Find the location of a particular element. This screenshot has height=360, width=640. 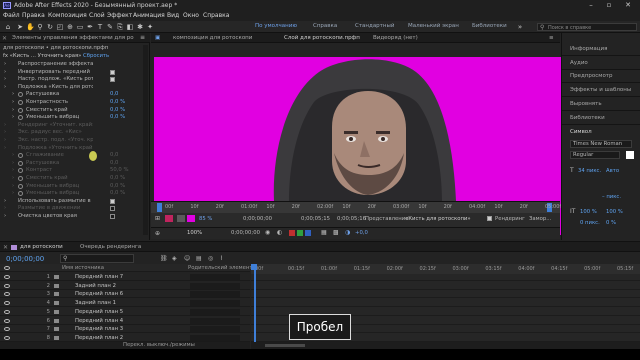

in-point-time: 0;00;05;15 is located at coordinates (315, 219).